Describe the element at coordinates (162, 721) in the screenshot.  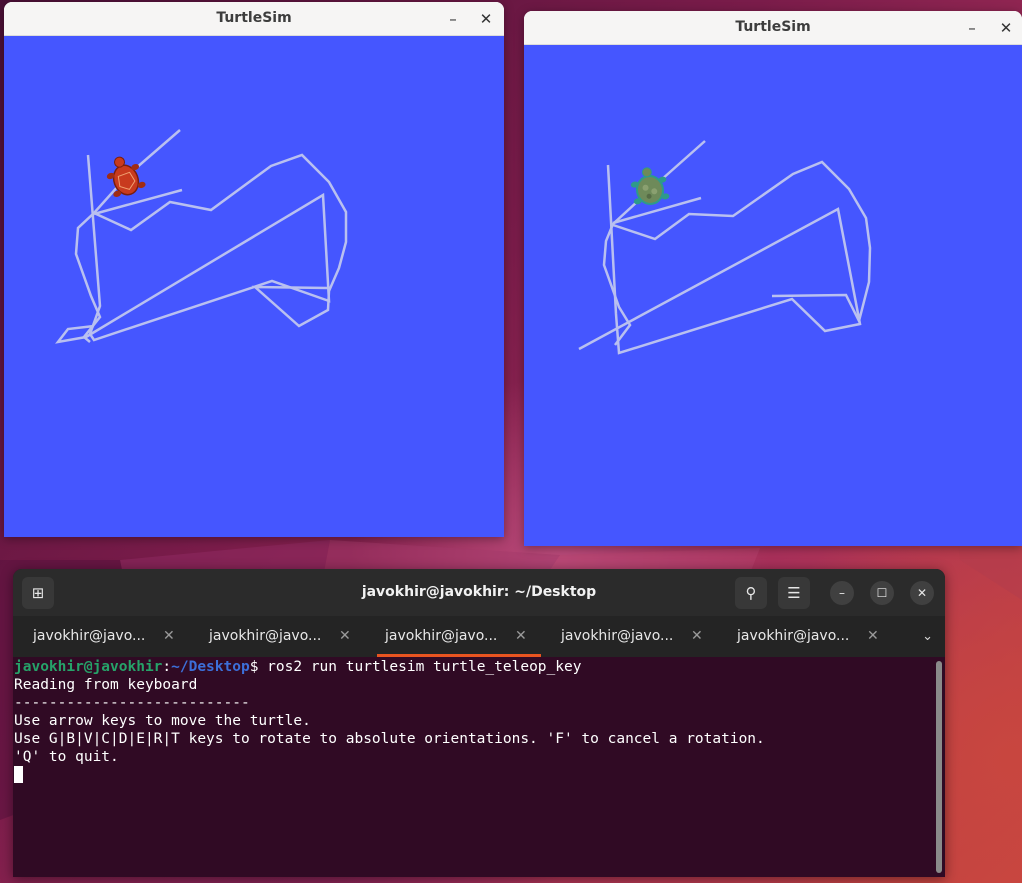
I see `output-line: Use arrow keys to move the turtle.` at that location.